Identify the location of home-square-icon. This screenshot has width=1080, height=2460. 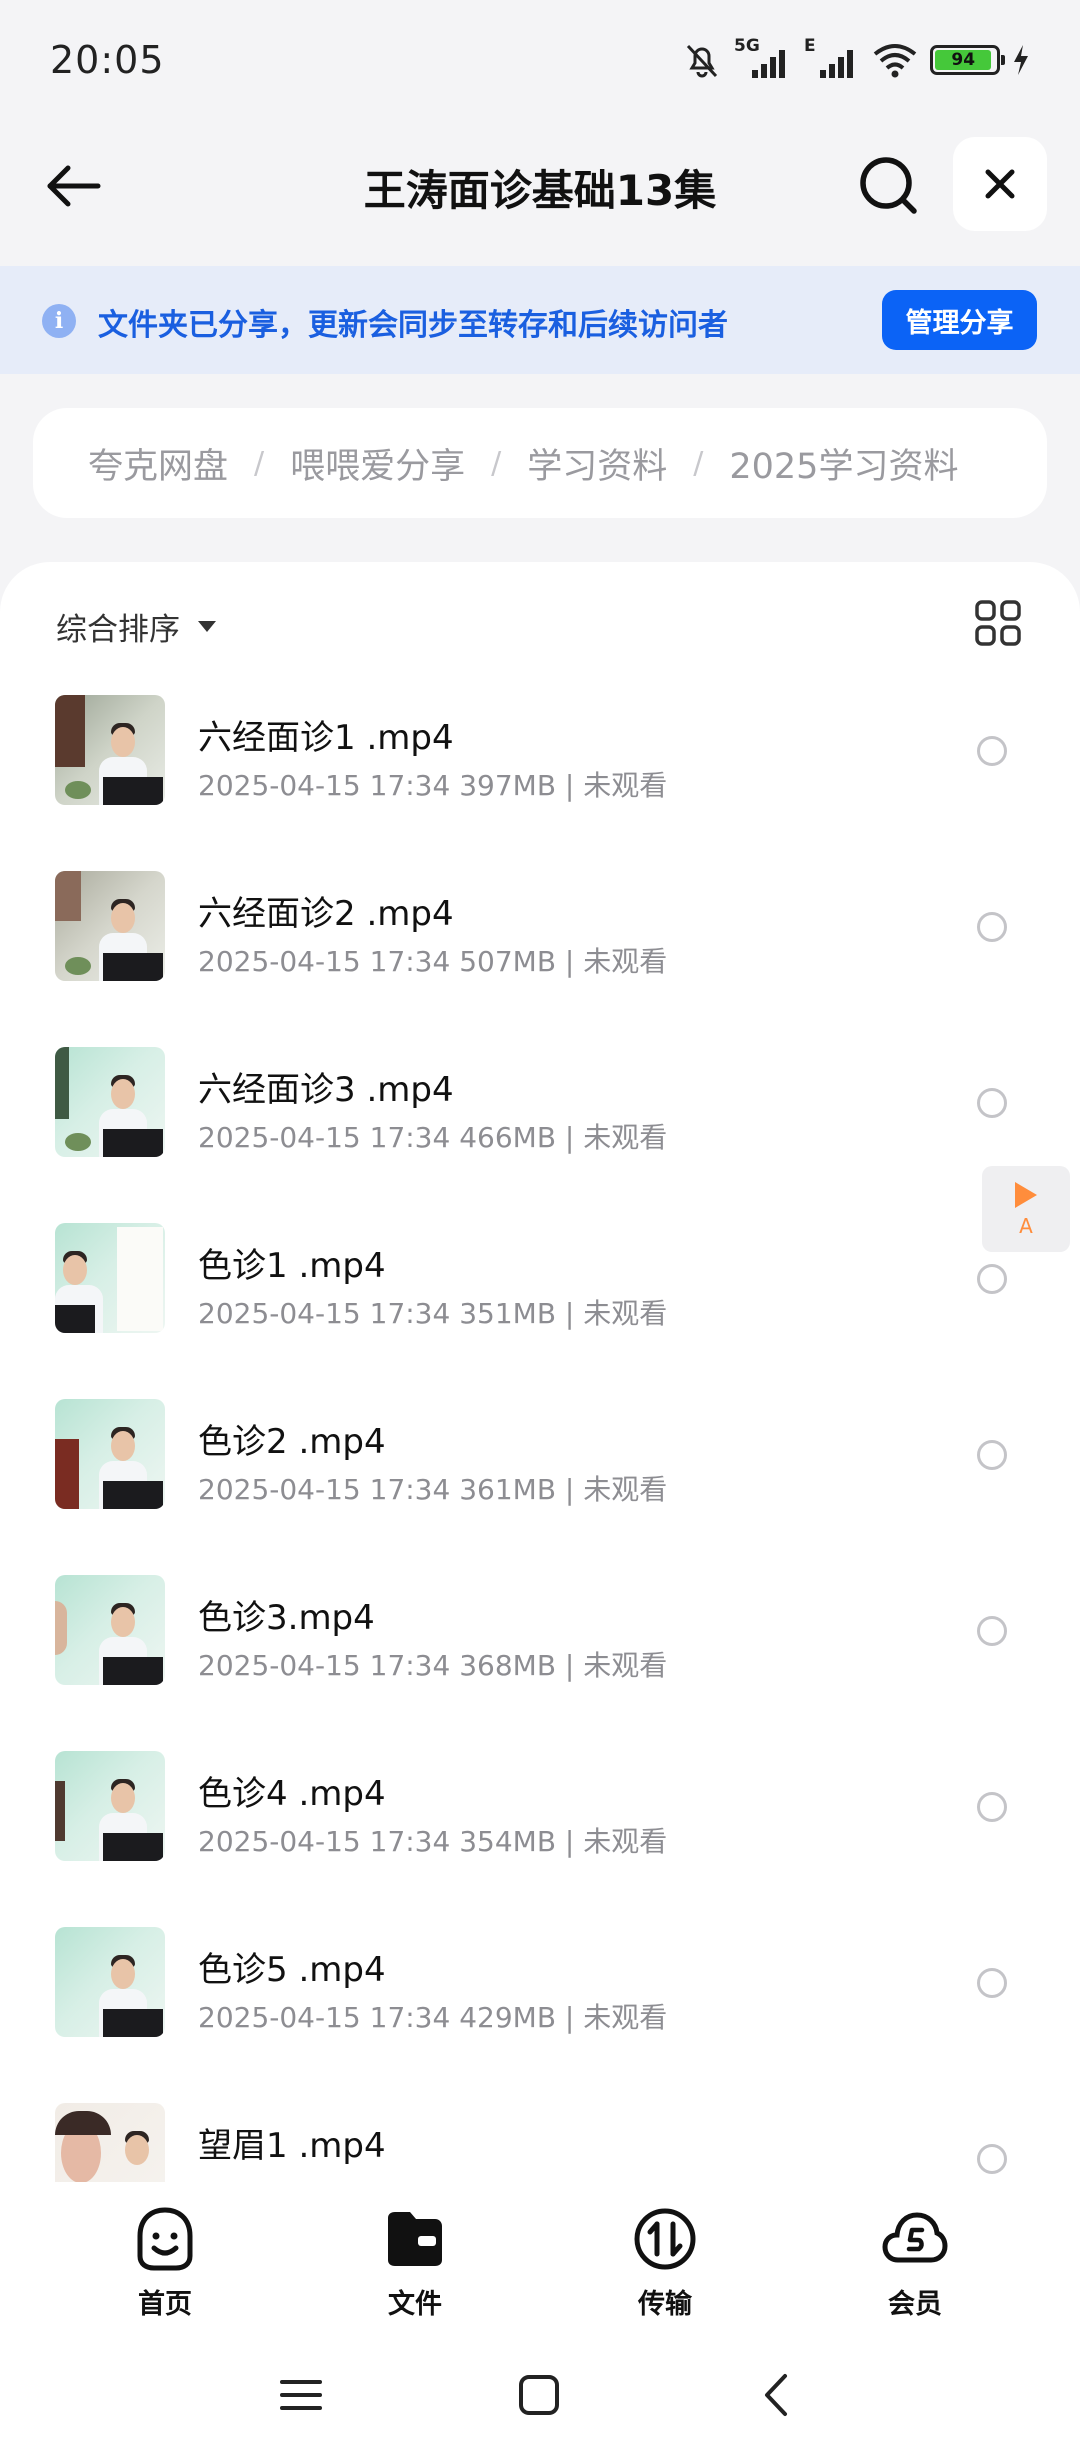
(539, 2395).